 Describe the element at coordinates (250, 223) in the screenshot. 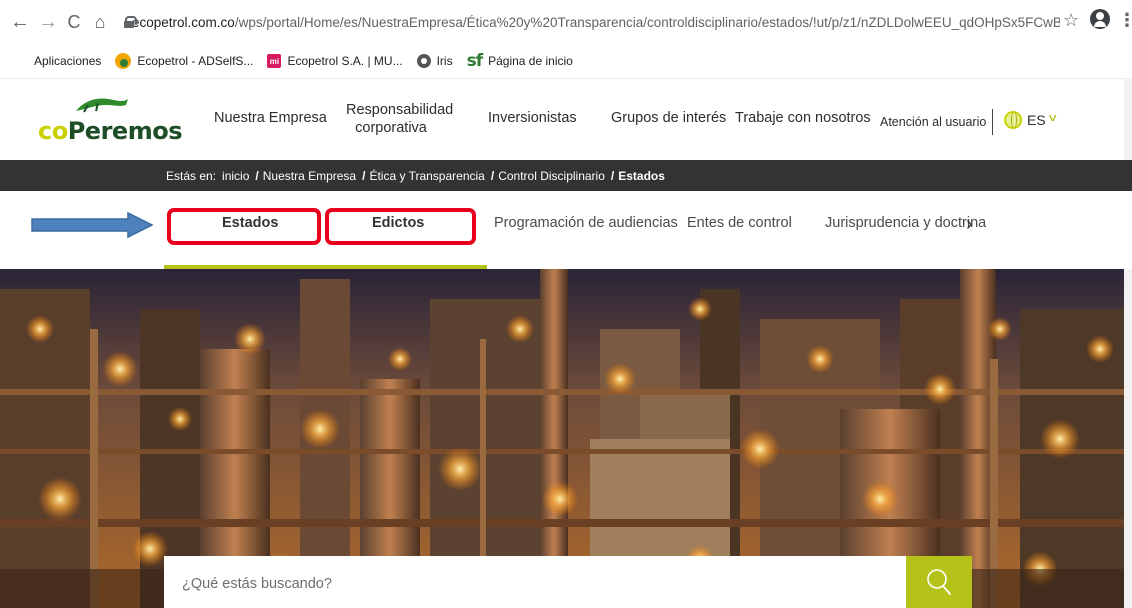

I see `tab-estados: Estados` at that location.